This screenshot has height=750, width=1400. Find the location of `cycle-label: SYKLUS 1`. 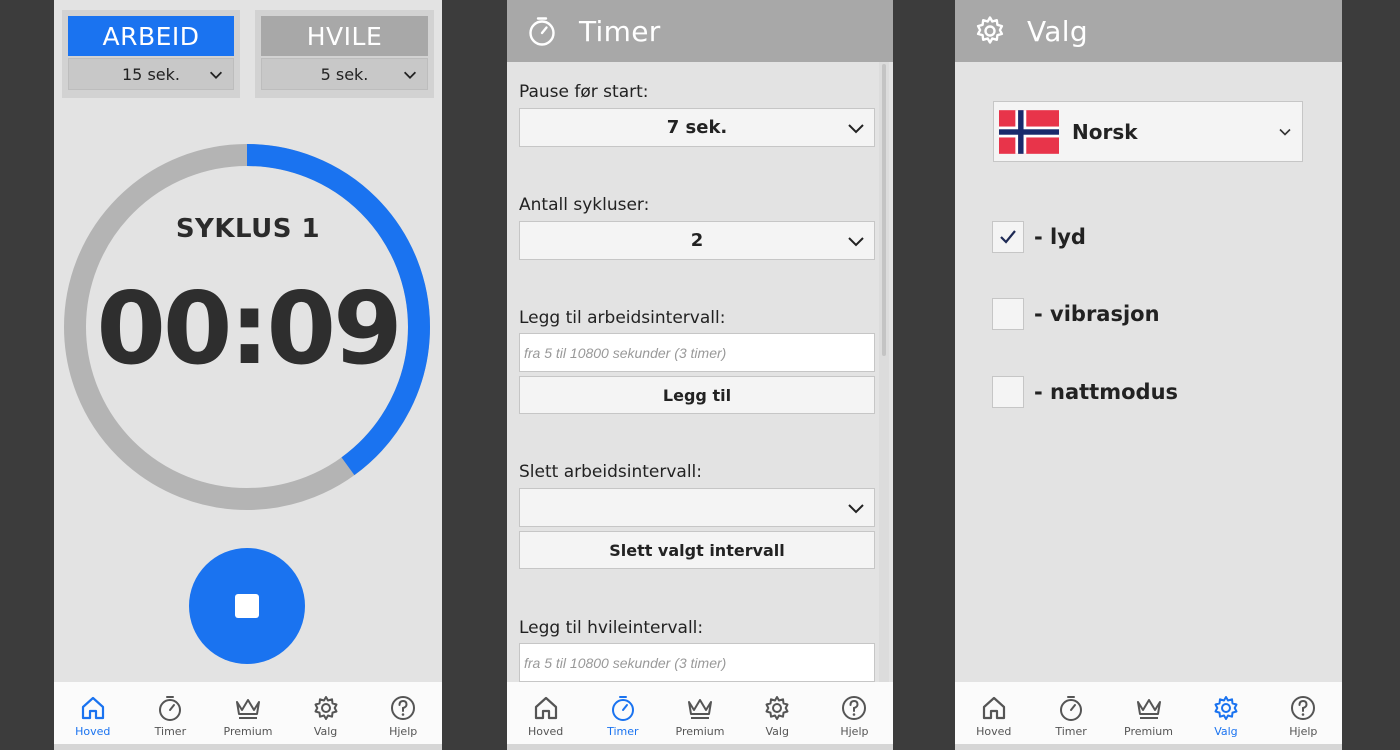

cycle-label: SYKLUS 1 is located at coordinates (248, 229).